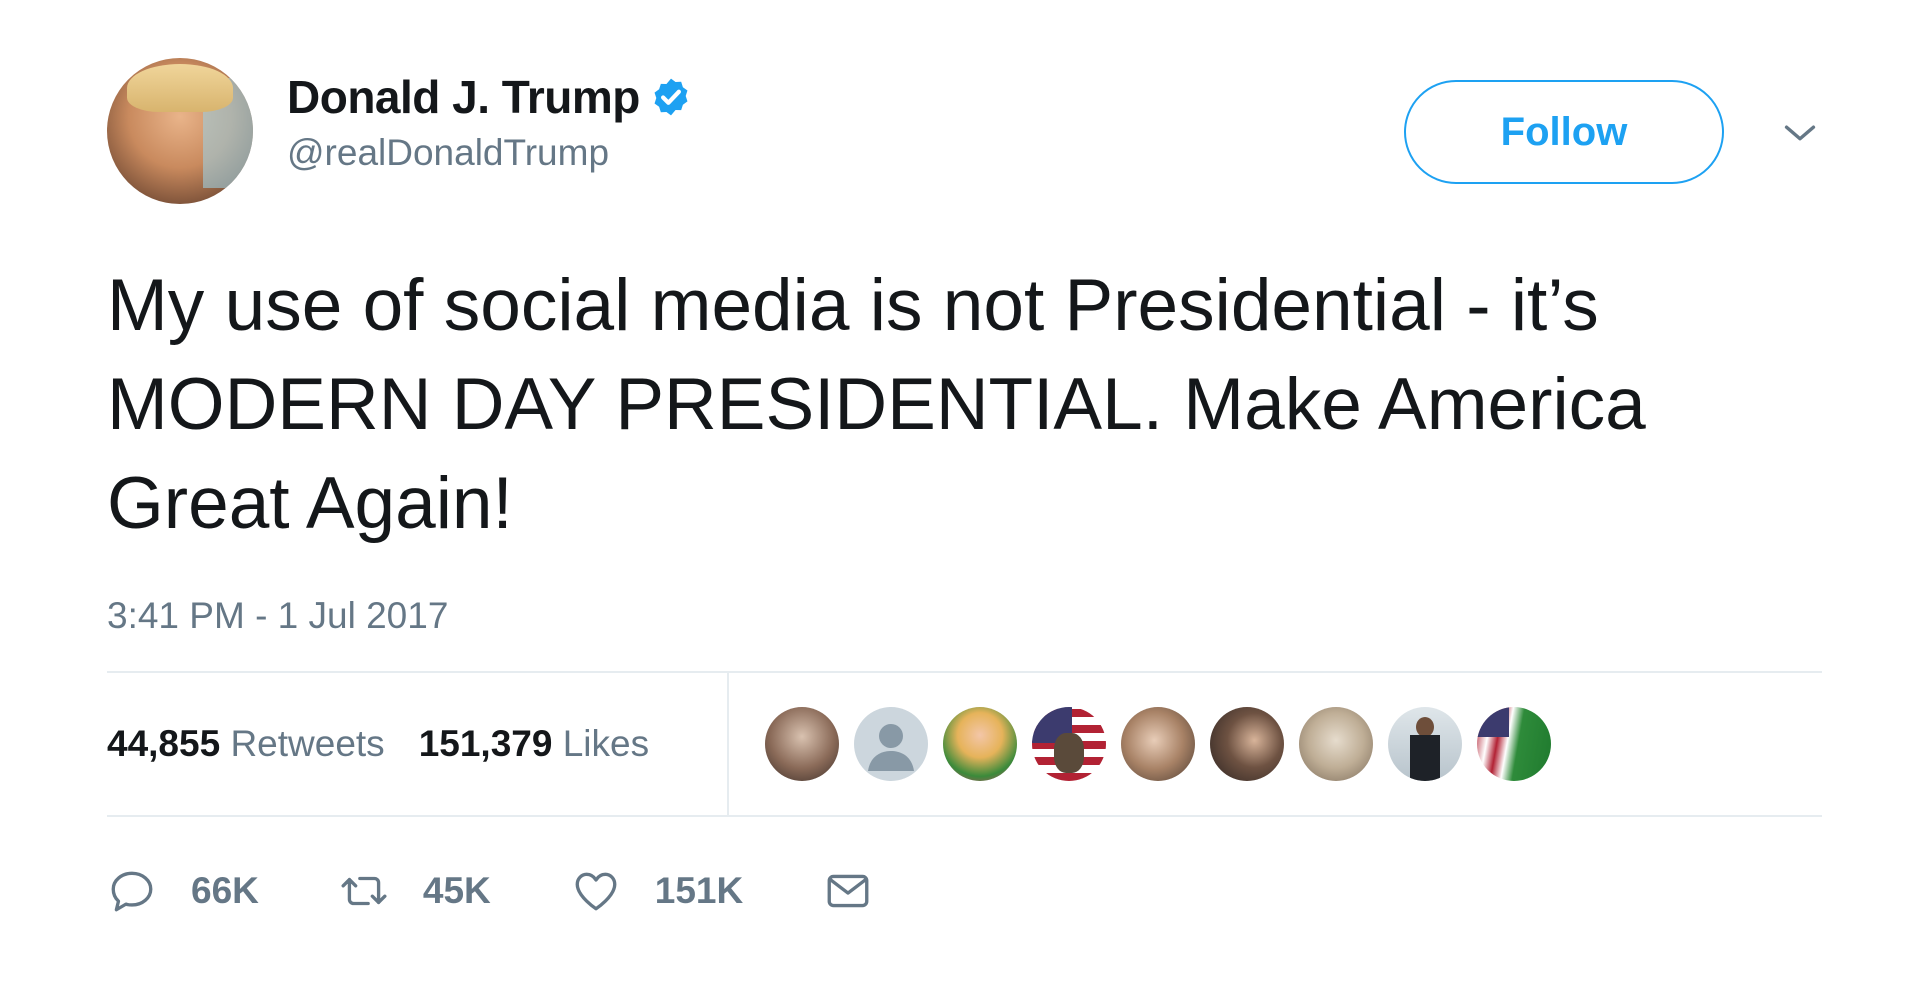  I want to click on author-info: Donald J. Trump @realDonaldTrump, so click(489, 122).